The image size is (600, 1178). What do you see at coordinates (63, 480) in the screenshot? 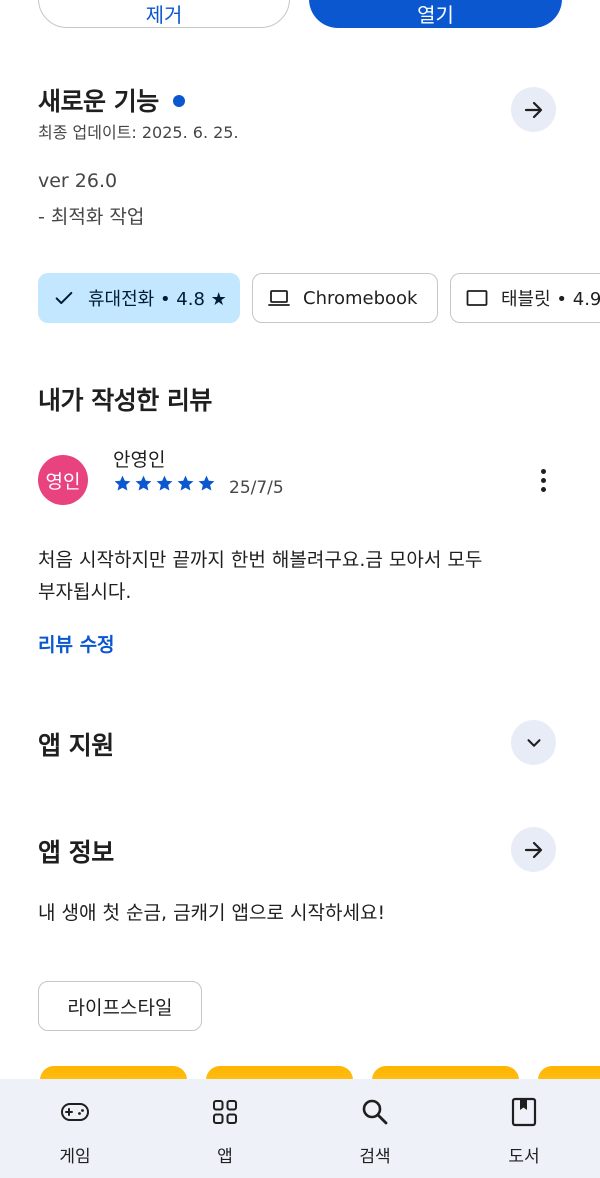
I see `avatar: 영인` at bounding box center [63, 480].